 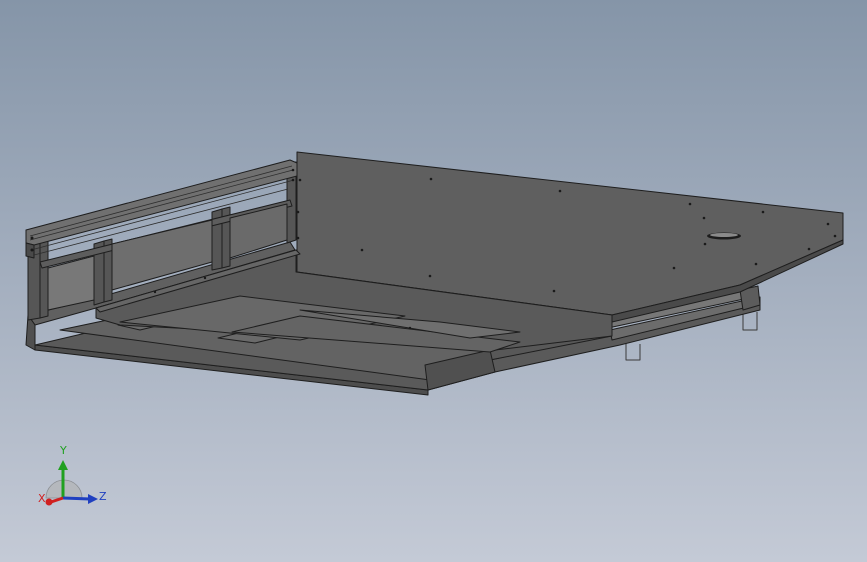 I want to click on z-axis-icon, so click(x=76, y=498).